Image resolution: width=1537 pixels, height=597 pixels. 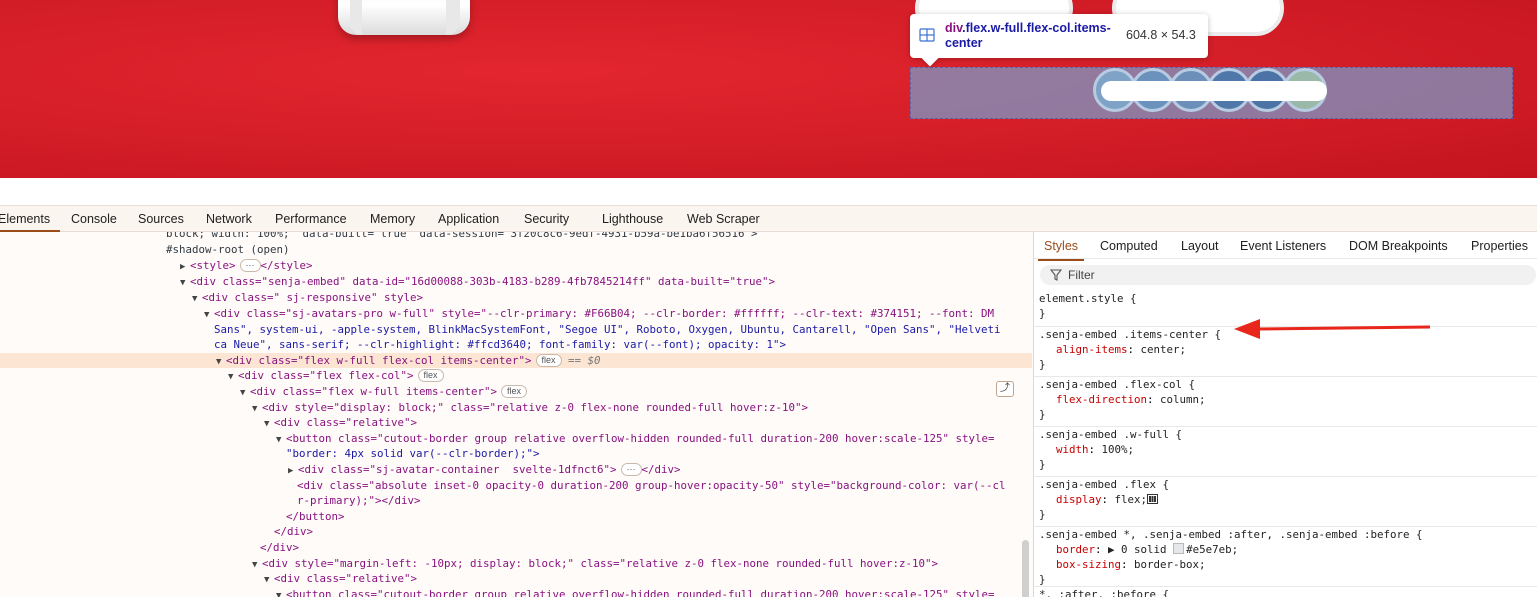 I want to click on tooltip-classes: .flex.w-full.flex-col.items-center, so click(x=1028, y=35).